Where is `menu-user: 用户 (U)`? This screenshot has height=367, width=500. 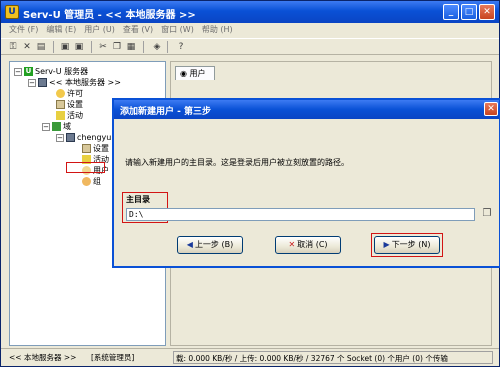 menu-user: 用户 (U) is located at coordinates (99, 30).